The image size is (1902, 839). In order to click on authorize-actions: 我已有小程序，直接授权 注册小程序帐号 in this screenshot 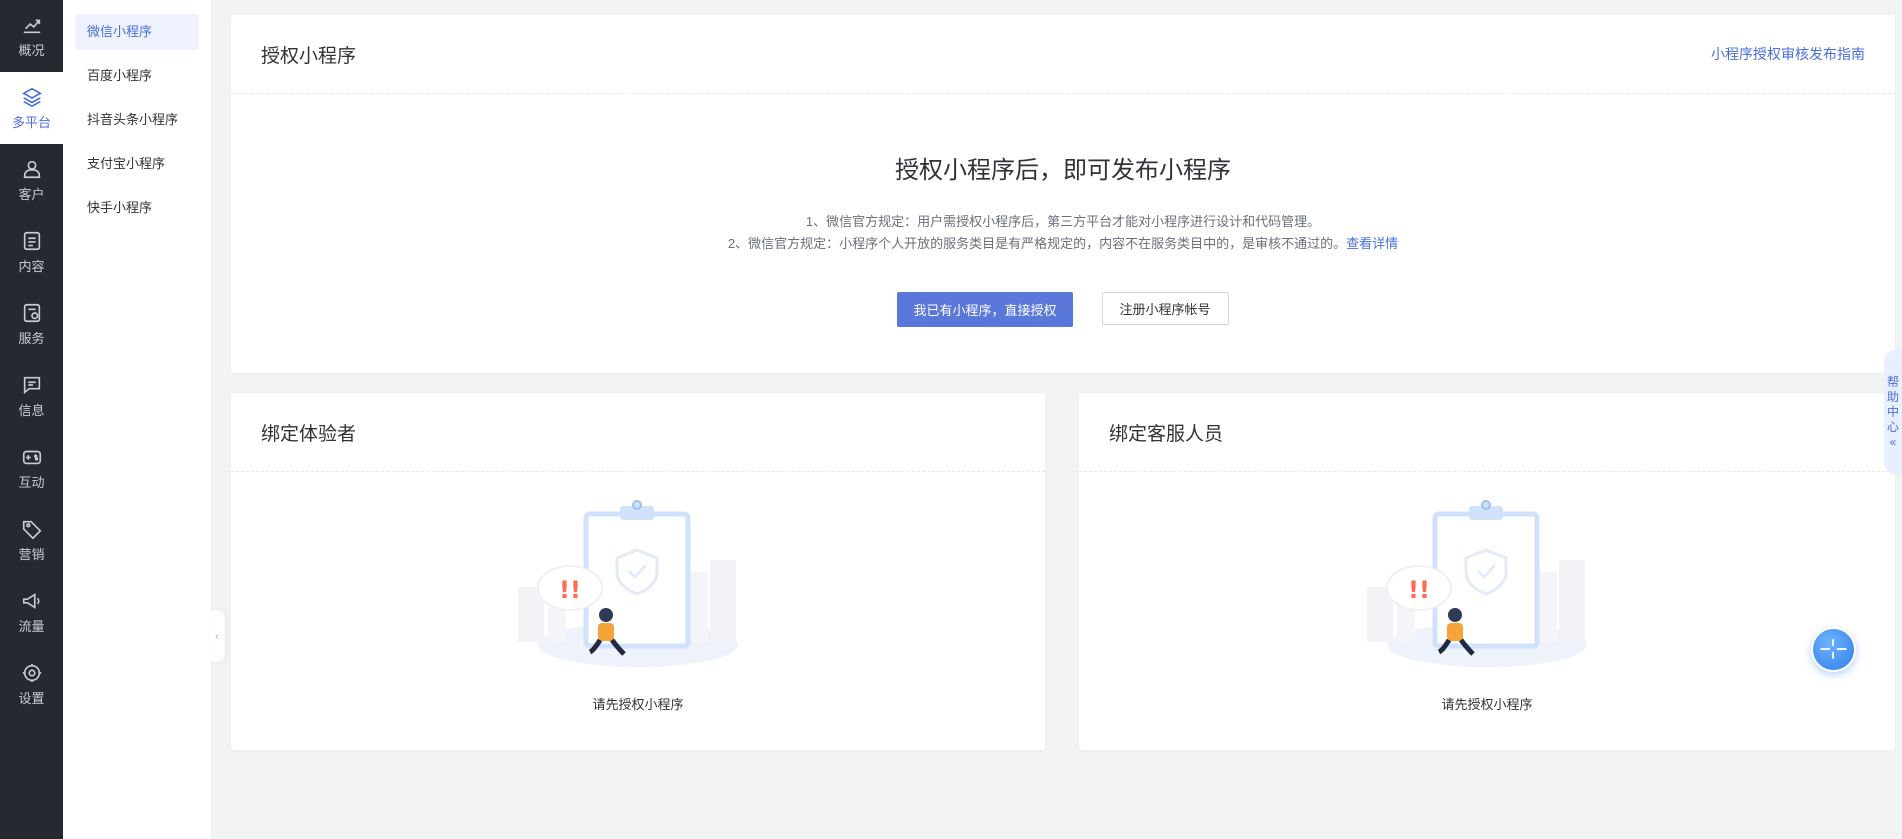, I will do `click(1063, 309)`.